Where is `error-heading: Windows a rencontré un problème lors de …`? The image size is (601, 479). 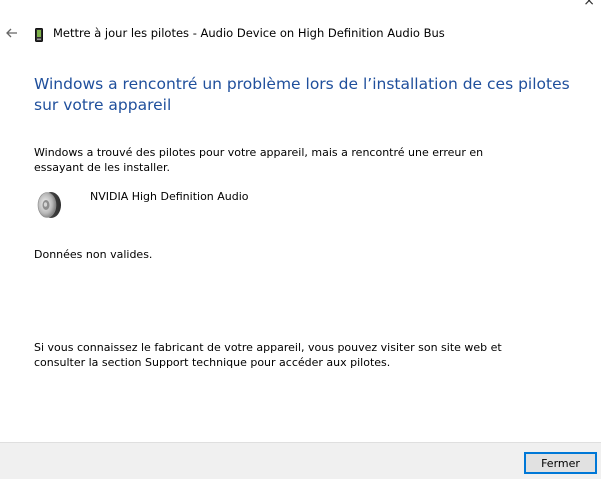 error-heading: Windows a rencontré un problème lors de … is located at coordinates (302, 94).